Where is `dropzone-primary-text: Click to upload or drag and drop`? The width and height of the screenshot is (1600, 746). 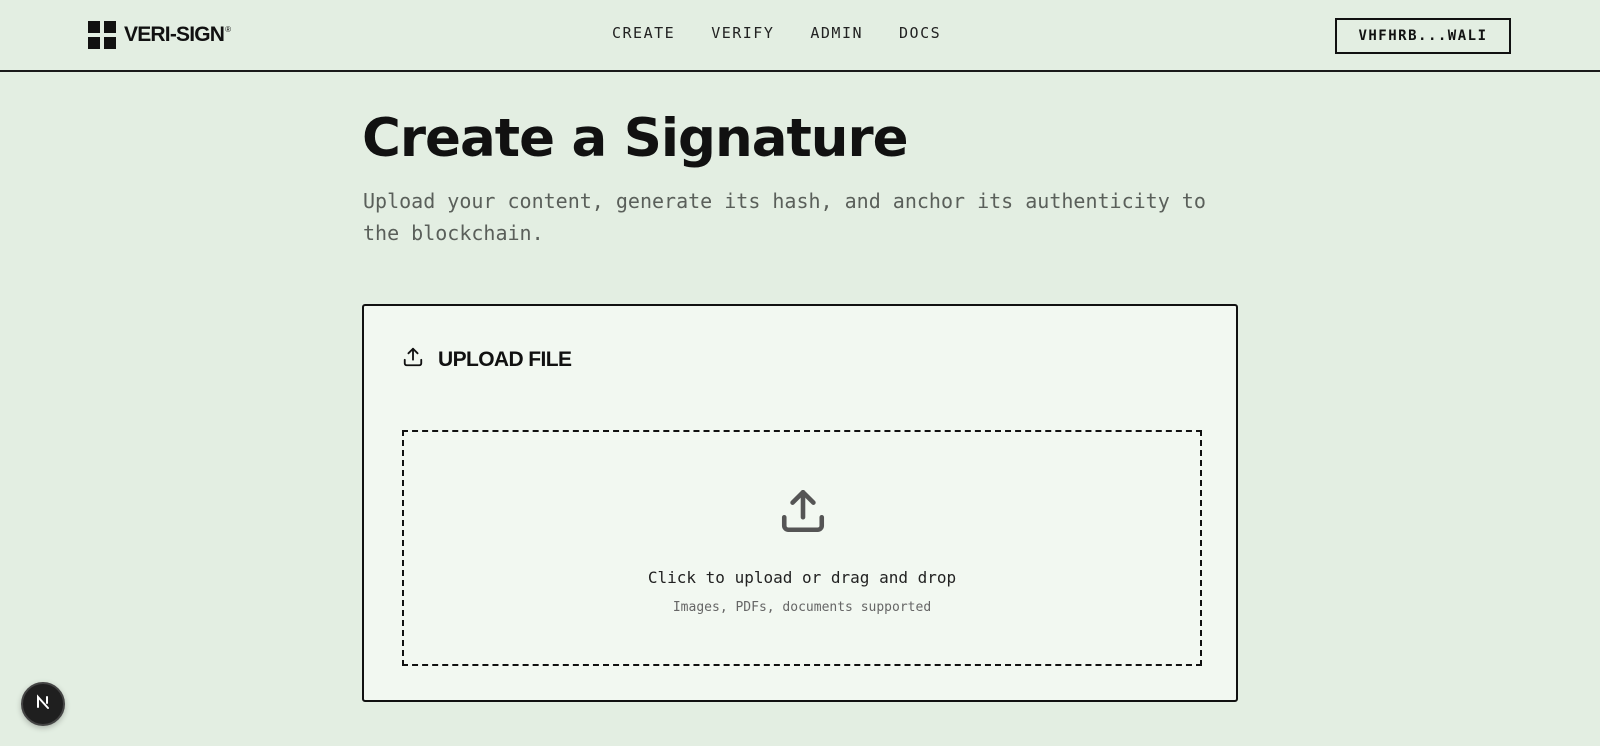
dropzone-primary-text: Click to upload or drag and drop is located at coordinates (802, 577).